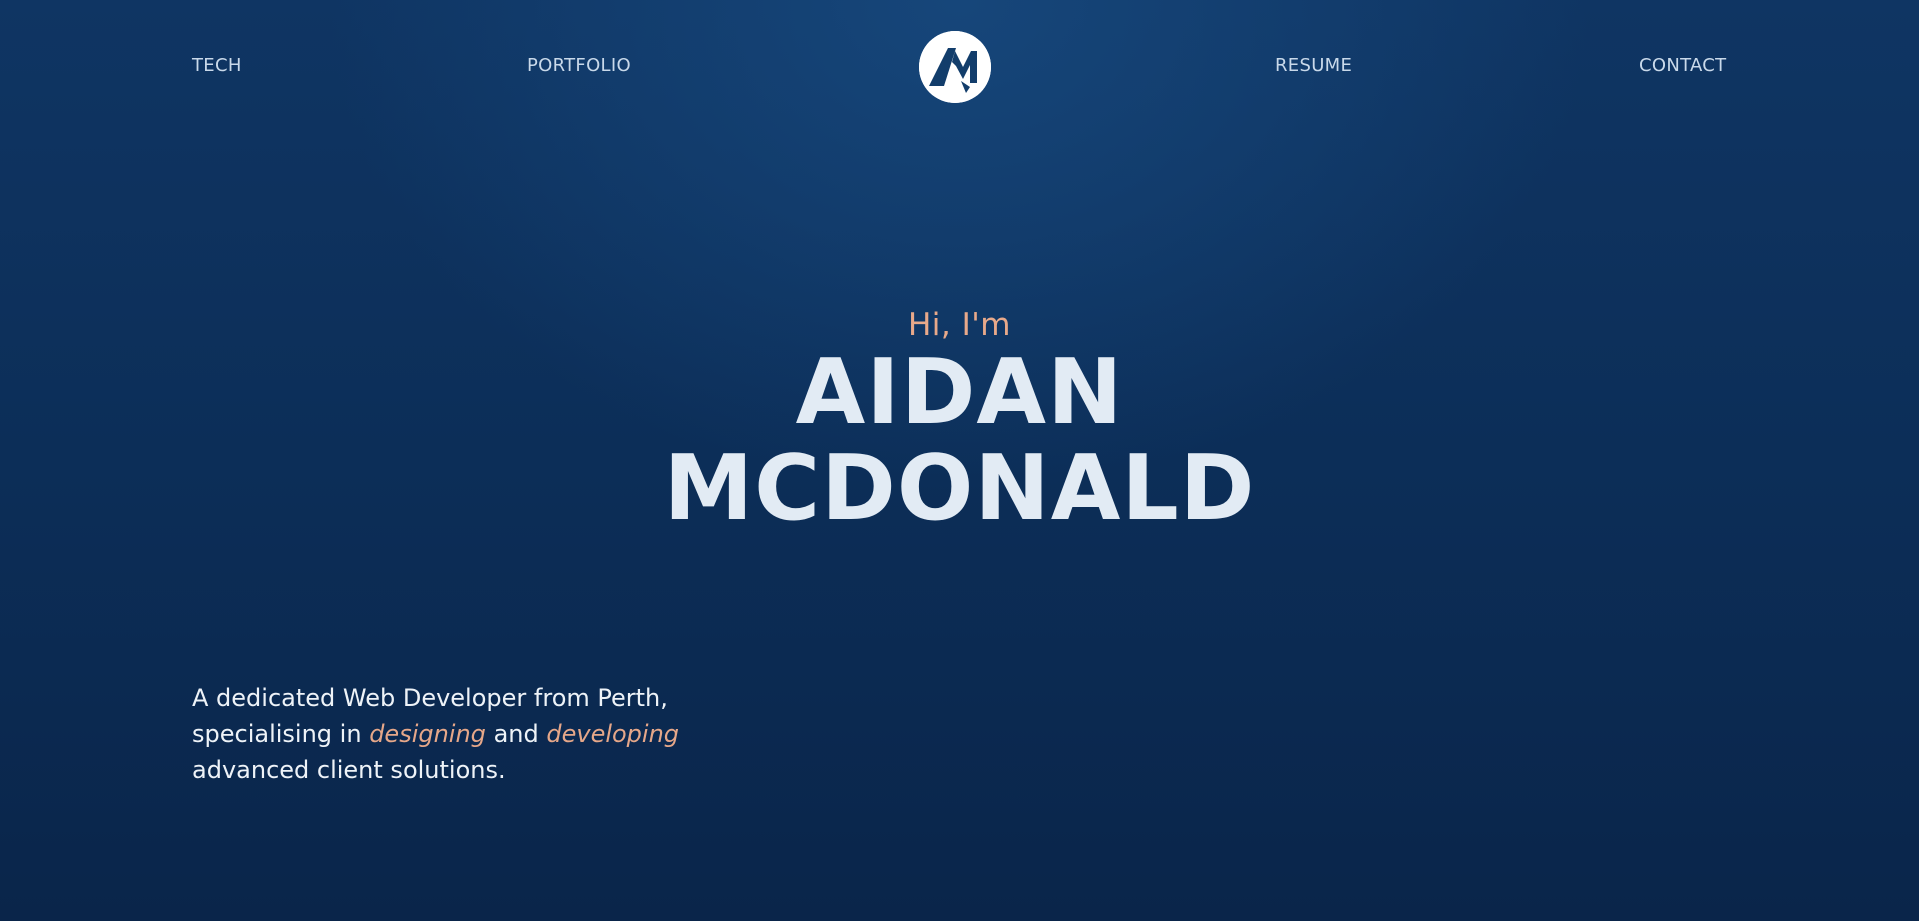 The image size is (1919, 921). I want to click on am-monogram-logo-icon, so click(955, 67).